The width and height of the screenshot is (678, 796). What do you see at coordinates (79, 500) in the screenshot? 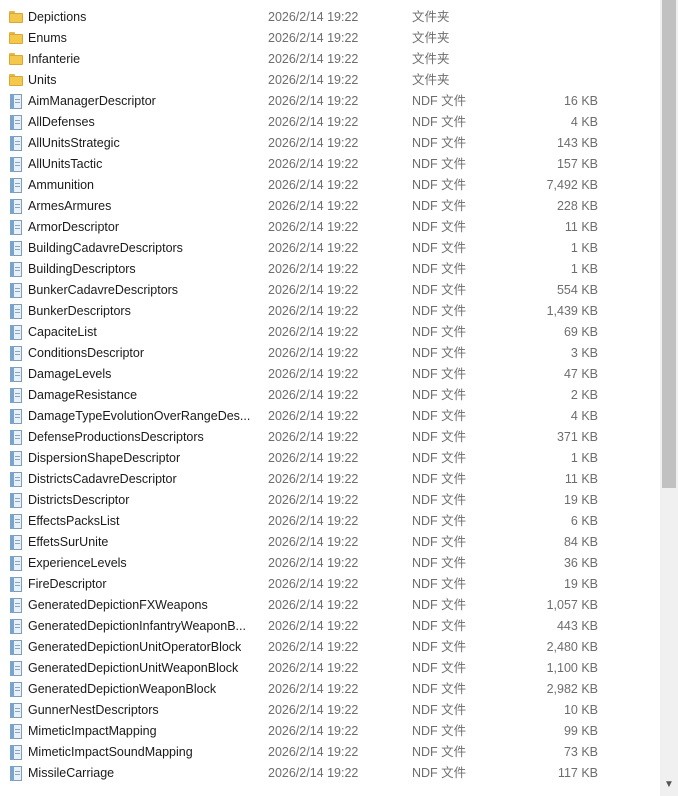
I see `file-name: DistrictsDescriptor` at bounding box center [79, 500].